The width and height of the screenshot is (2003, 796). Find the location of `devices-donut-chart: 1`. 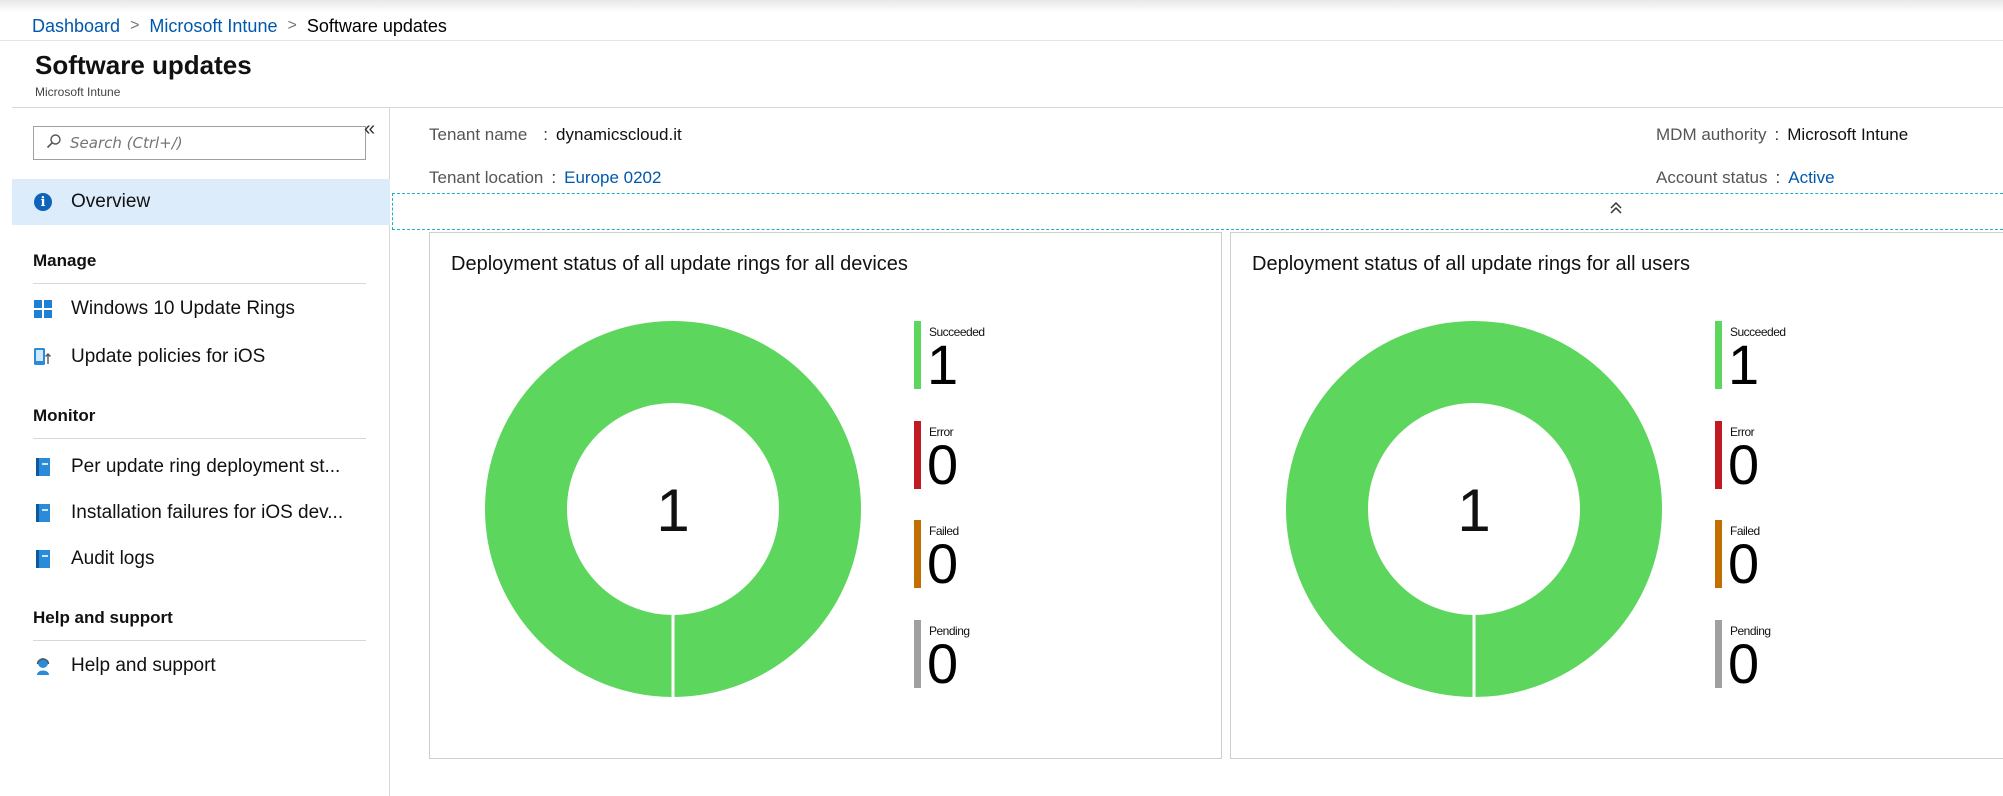

devices-donut-chart: 1 is located at coordinates (673, 509).